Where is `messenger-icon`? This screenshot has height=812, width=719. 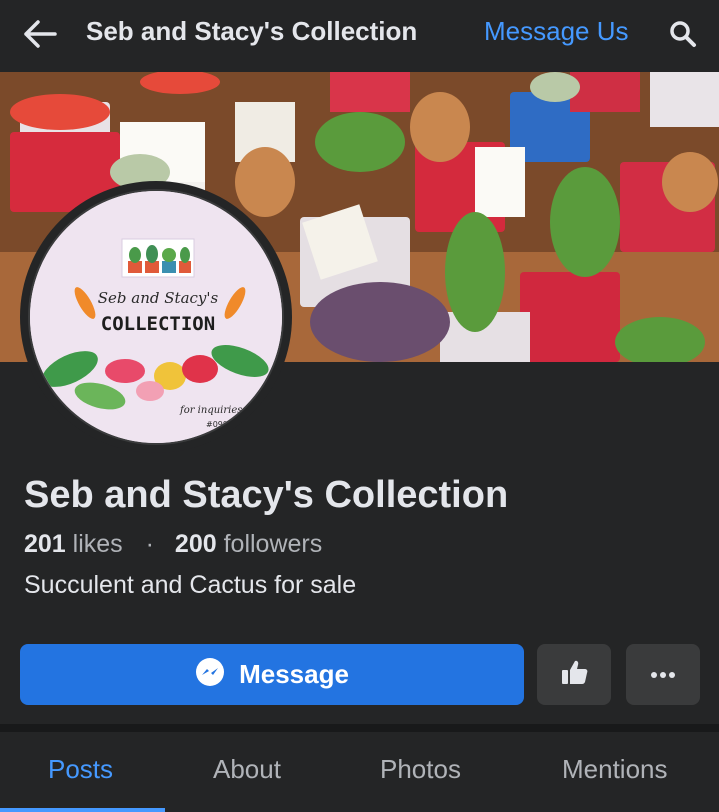 messenger-icon is located at coordinates (210, 674).